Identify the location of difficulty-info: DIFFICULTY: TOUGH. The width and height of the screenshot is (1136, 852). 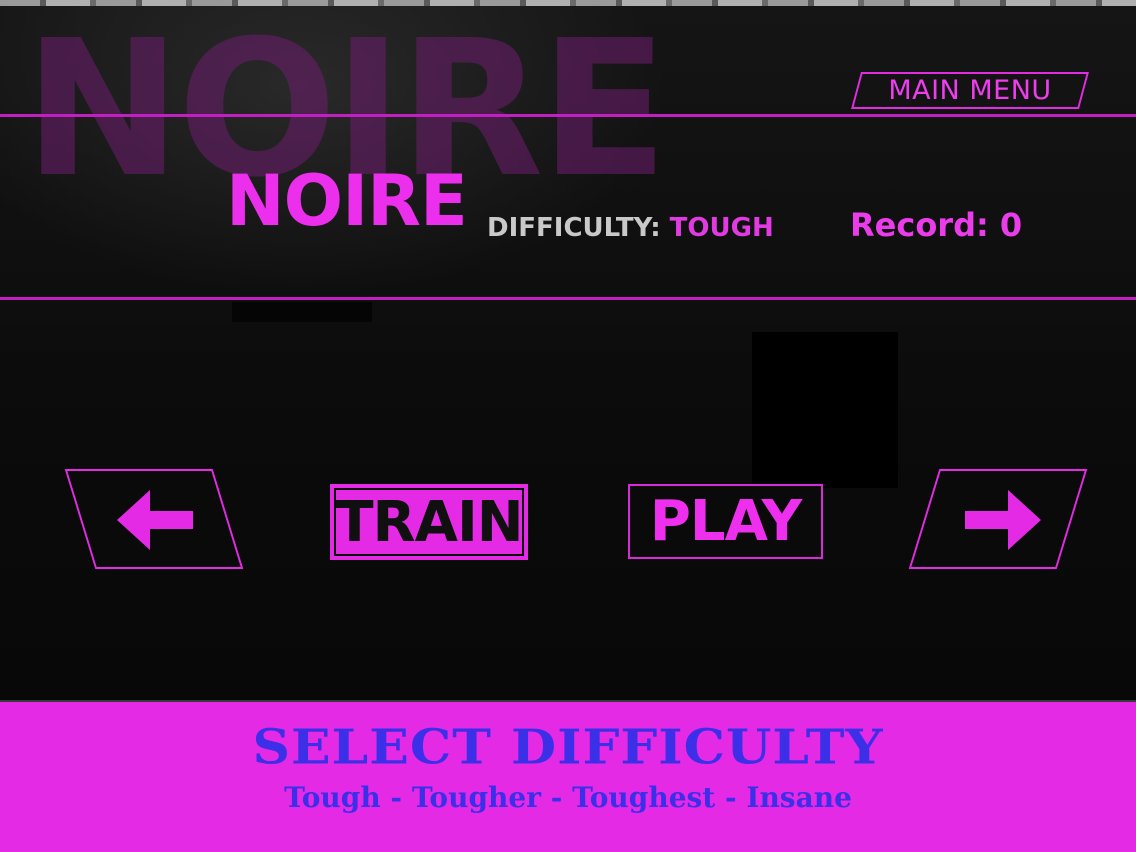
(630, 228).